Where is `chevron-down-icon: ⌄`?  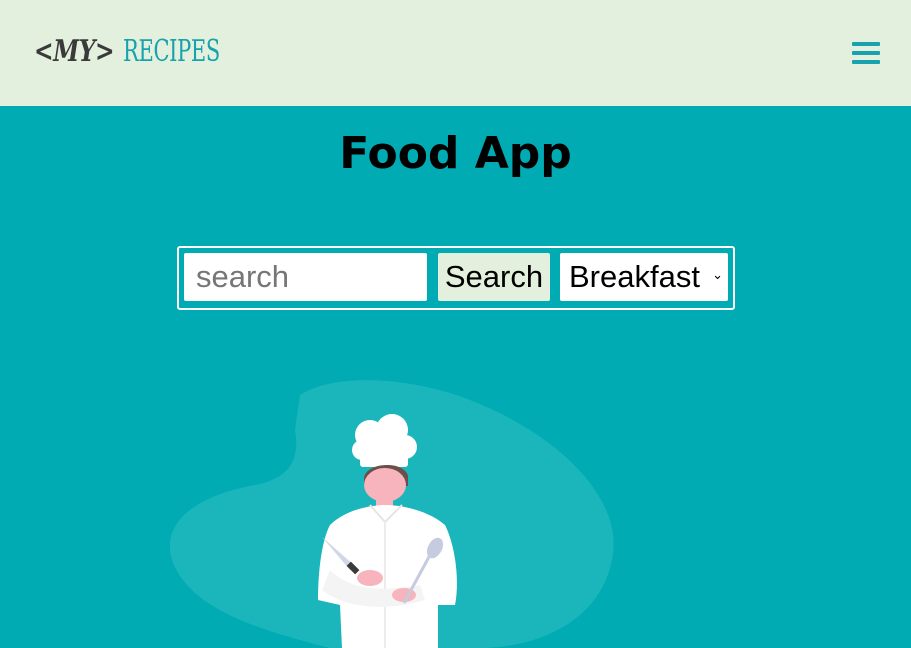 chevron-down-icon: ⌄ is located at coordinates (717, 274).